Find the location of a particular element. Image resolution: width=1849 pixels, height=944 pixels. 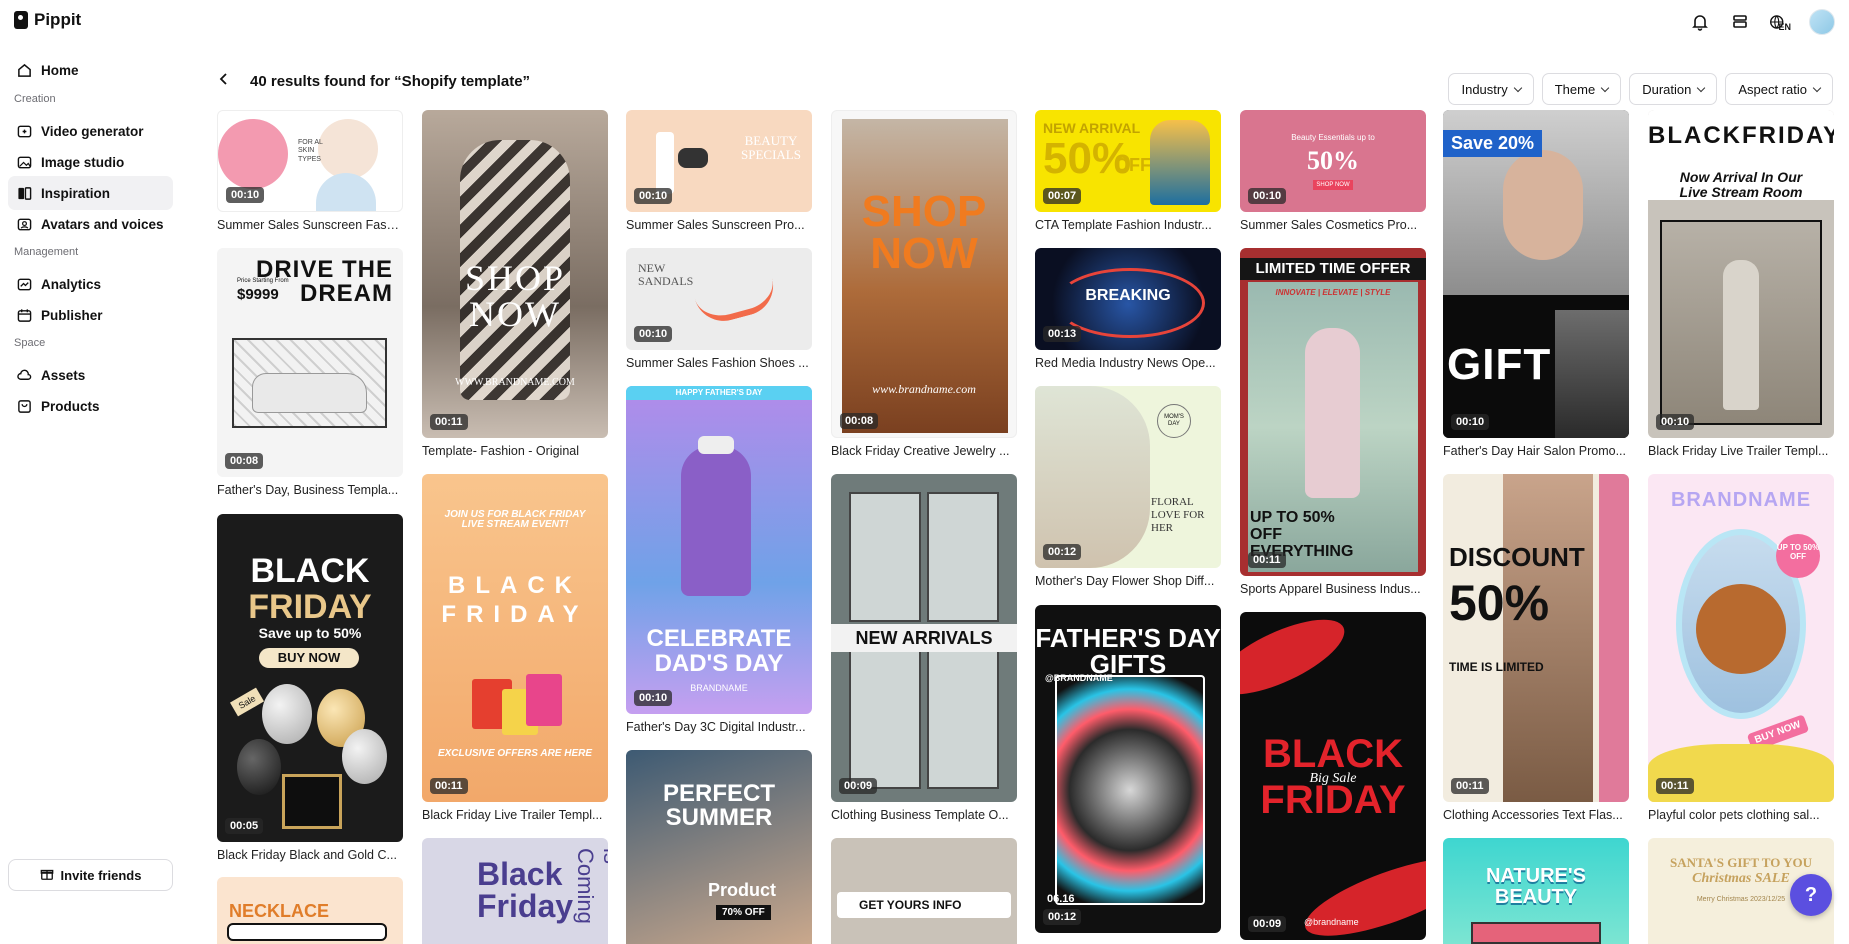

sidebar-item-label: Avatars and voices is located at coordinates (102, 224).